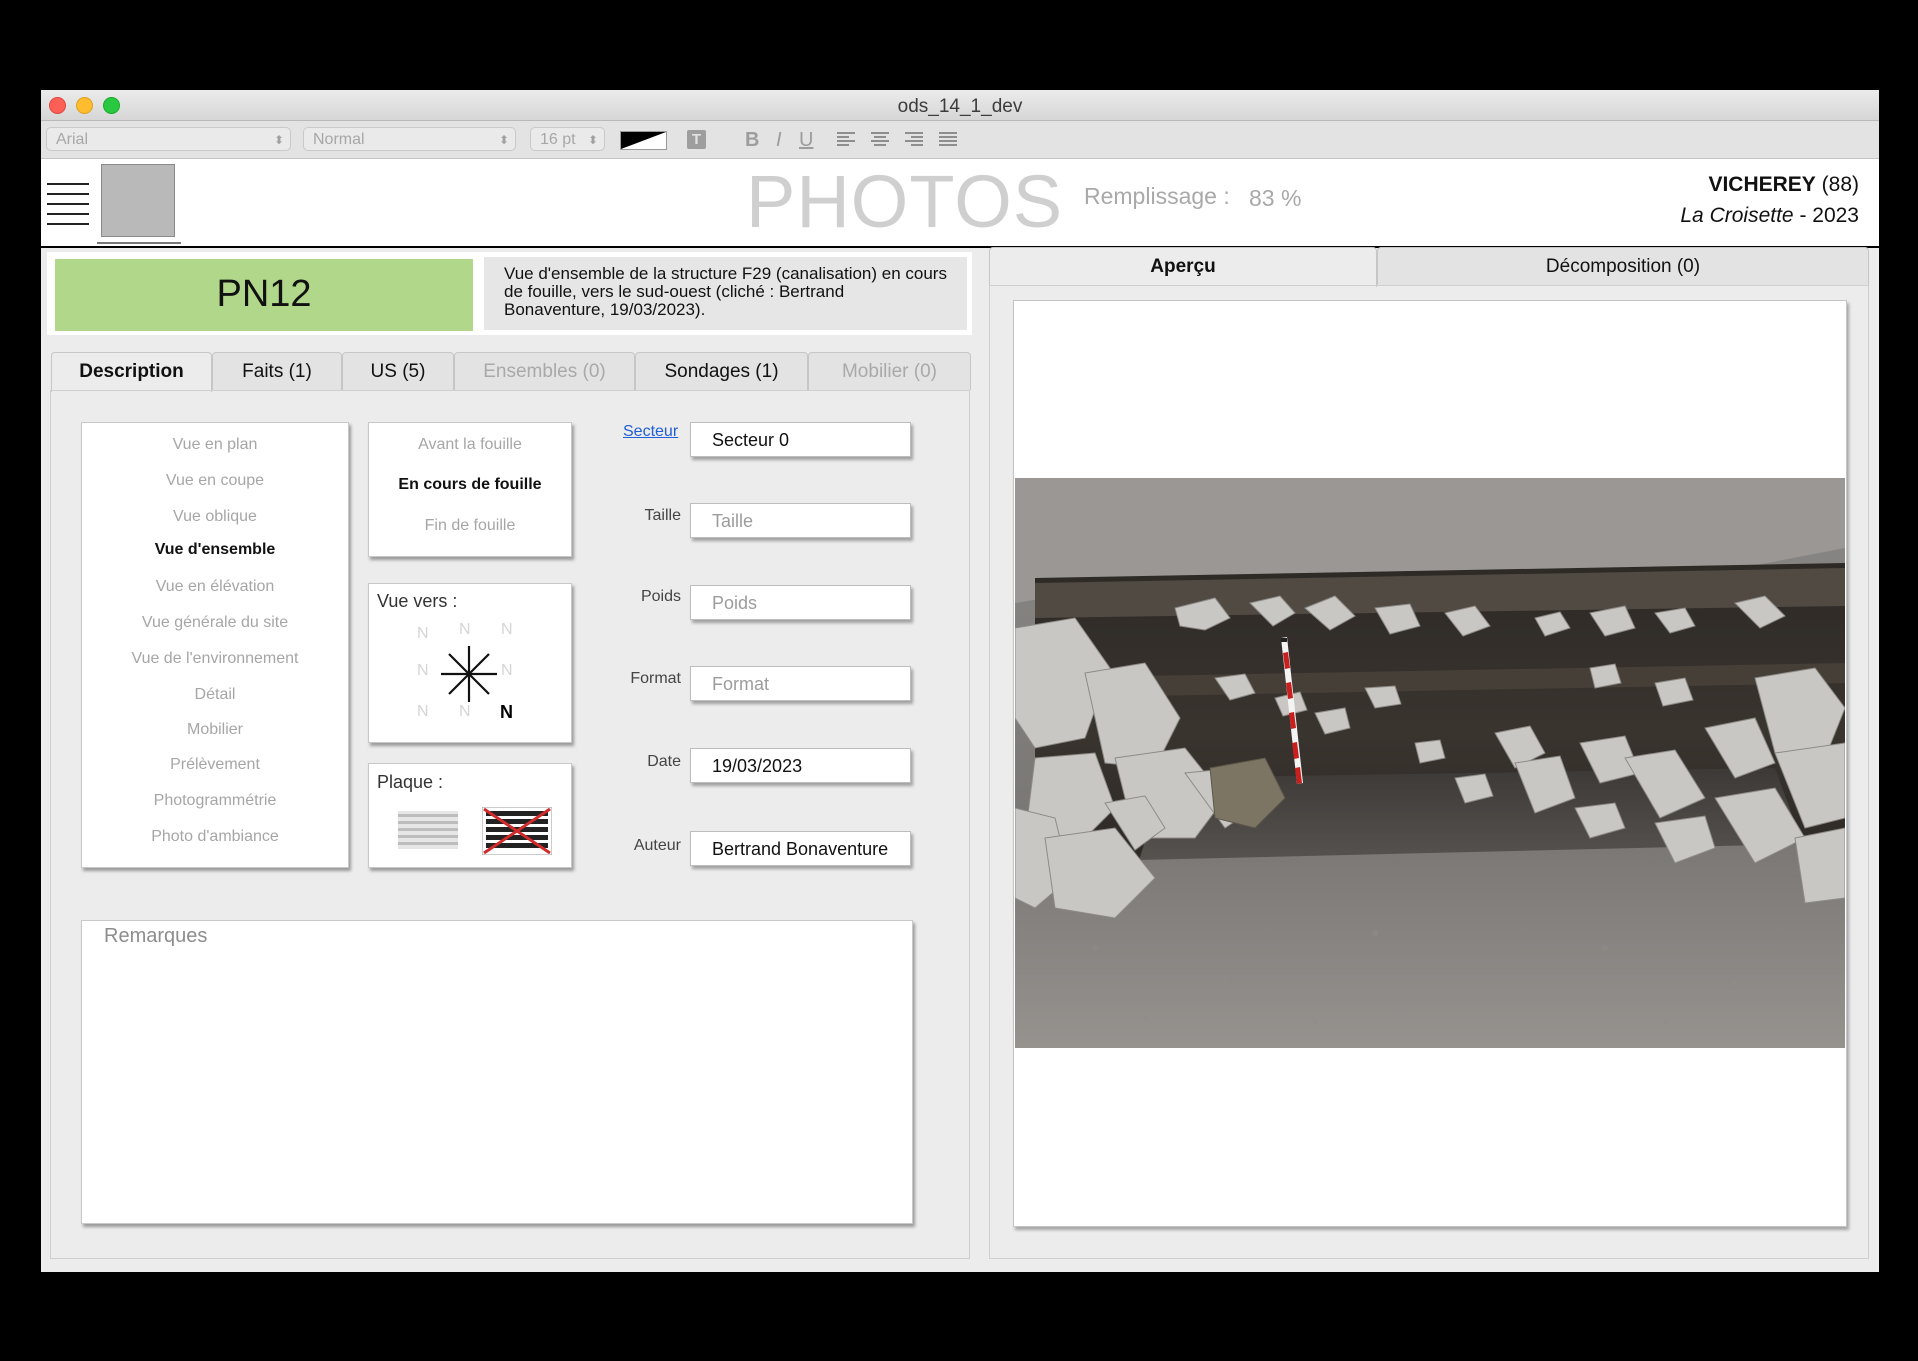 The width and height of the screenshot is (1918, 1361). Describe the element at coordinates (339, 139) in the screenshot. I see `style-select-value: Normal` at that location.